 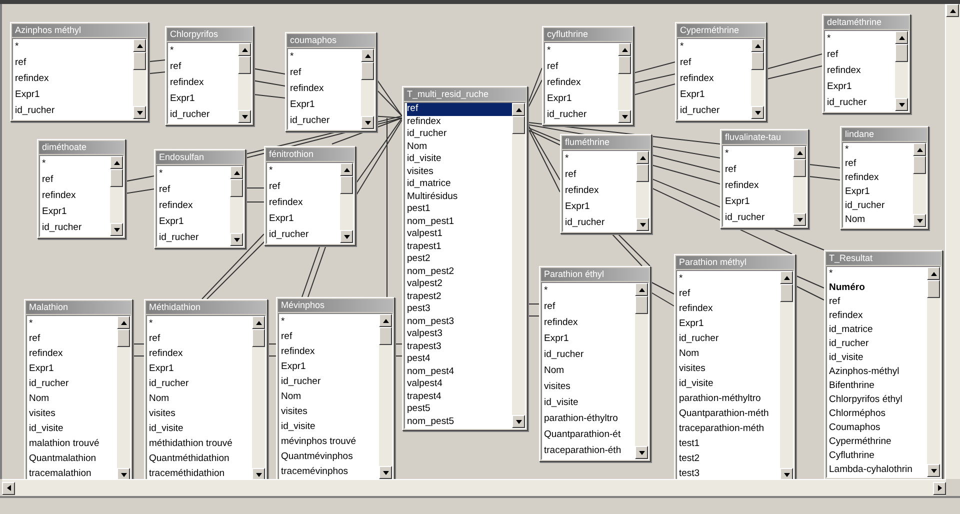 What do you see at coordinates (729, 413) in the screenshot?
I see `field-name: Quantparathion-méth` at bounding box center [729, 413].